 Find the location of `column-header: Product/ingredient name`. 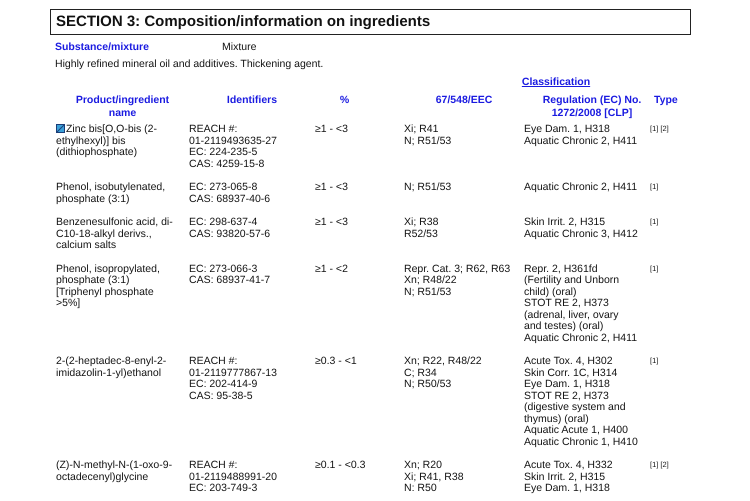

column-header: Product/ingredient name is located at coordinates (123, 106).